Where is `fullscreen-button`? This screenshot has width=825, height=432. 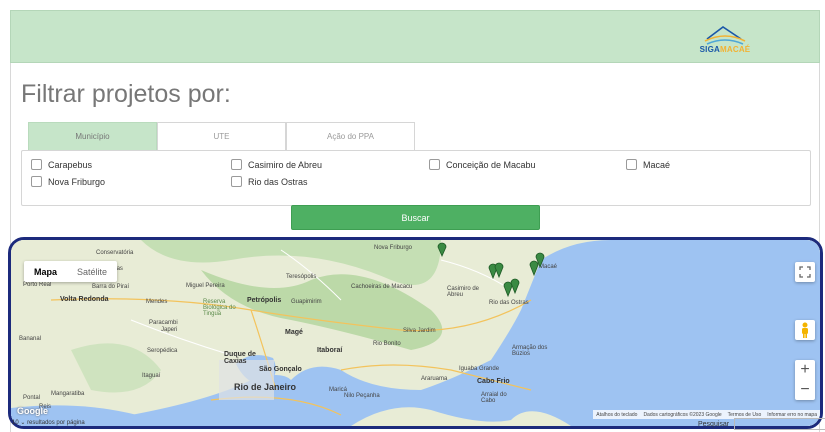
fullscreen-button is located at coordinates (805, 272).